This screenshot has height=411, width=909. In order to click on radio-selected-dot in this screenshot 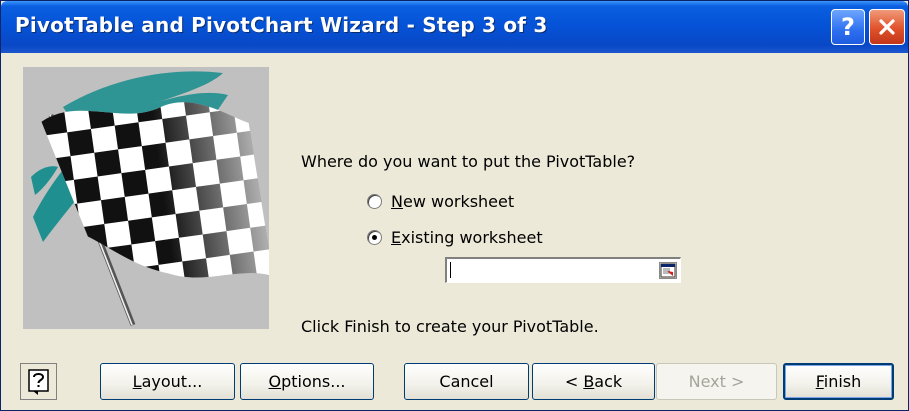, I will do `click(374, 237)`.